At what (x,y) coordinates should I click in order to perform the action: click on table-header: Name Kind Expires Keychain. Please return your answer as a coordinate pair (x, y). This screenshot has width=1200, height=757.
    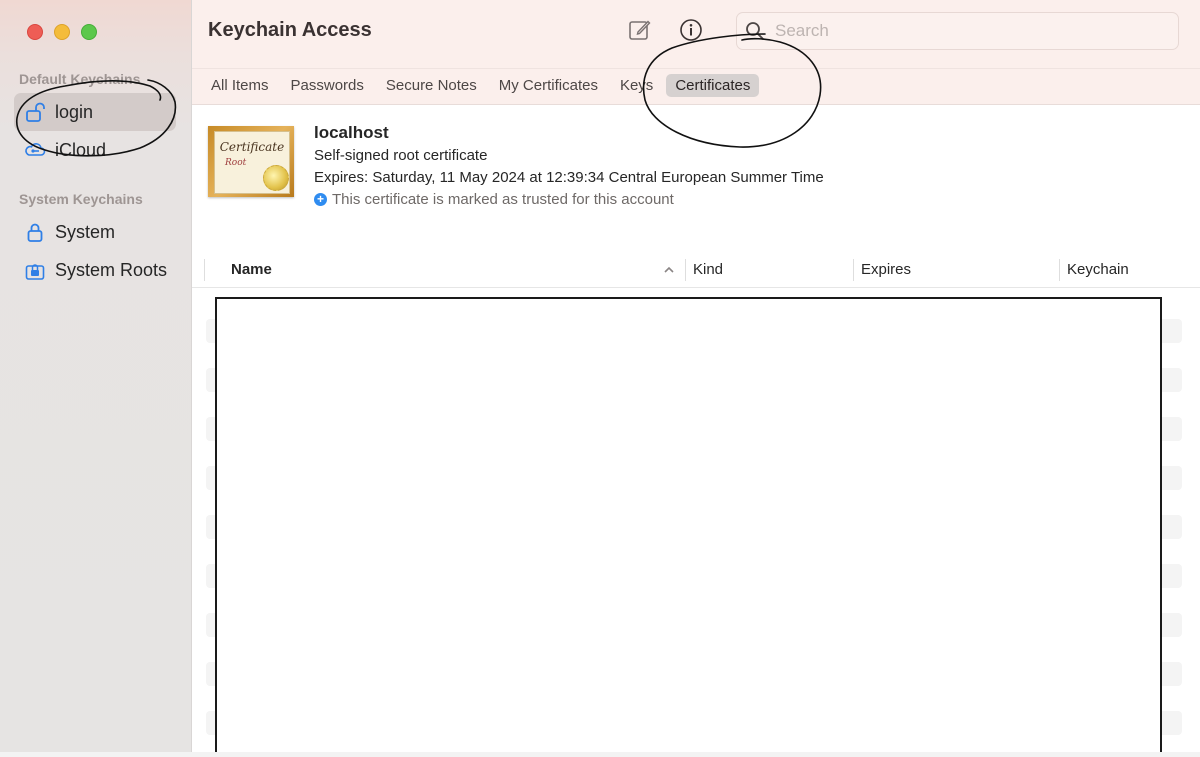
    Looking at the image, I should click on (696, 271).